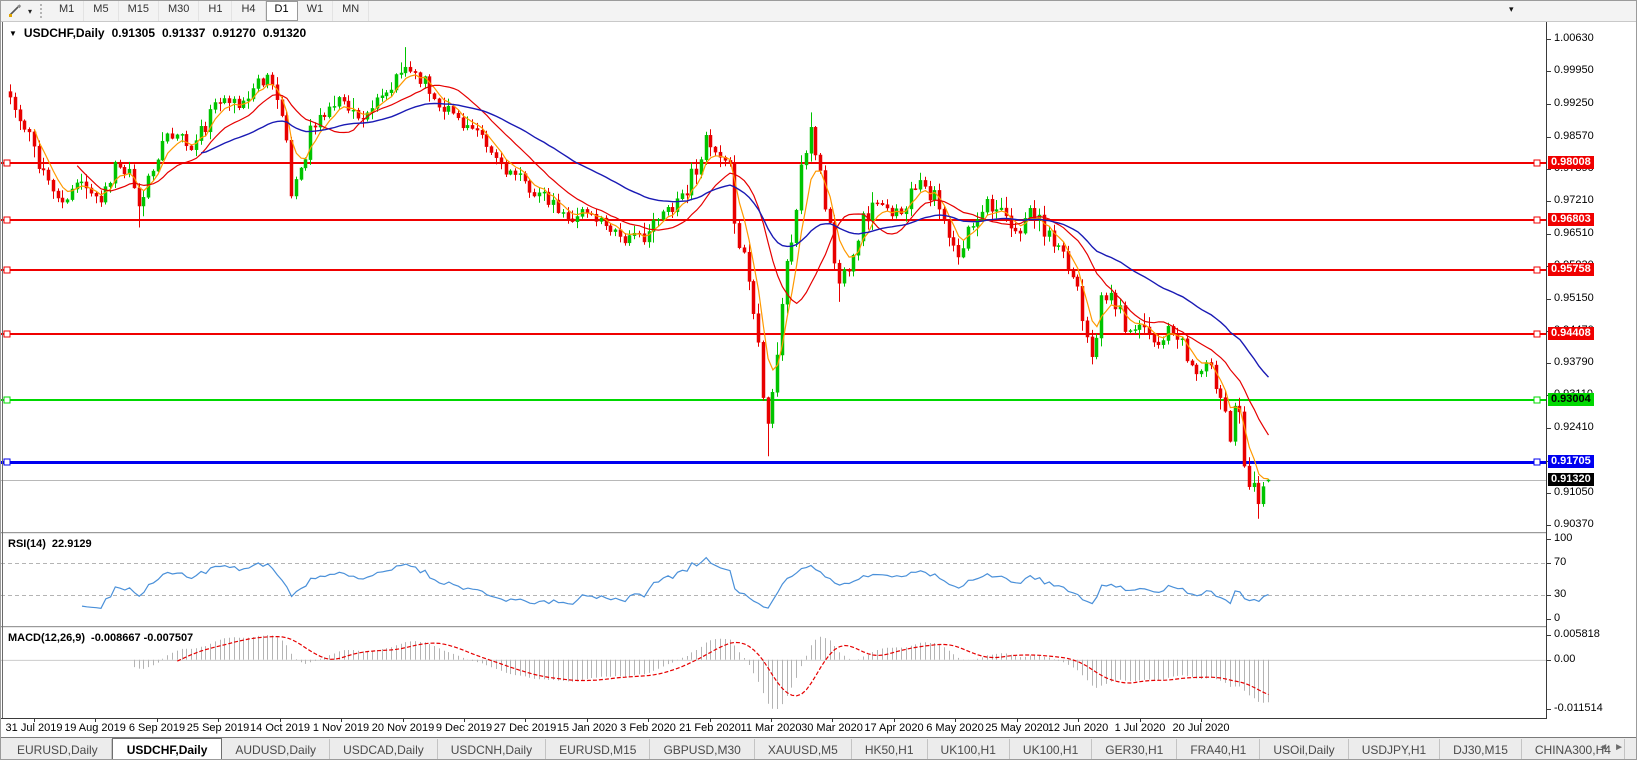 Image resolution: width=1637 pixels, height=760 pixels. I want to click on period-button-d1: D1, so click(281, 11).